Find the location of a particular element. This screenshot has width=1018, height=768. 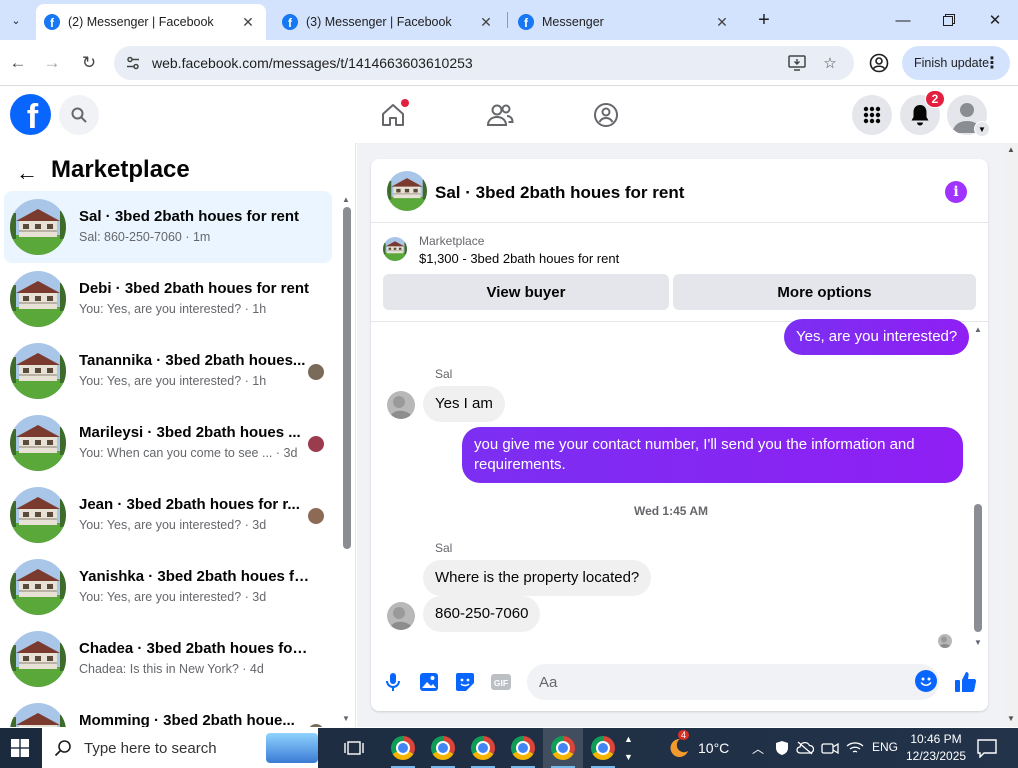

menu-button is located at coordinates (872, 115).